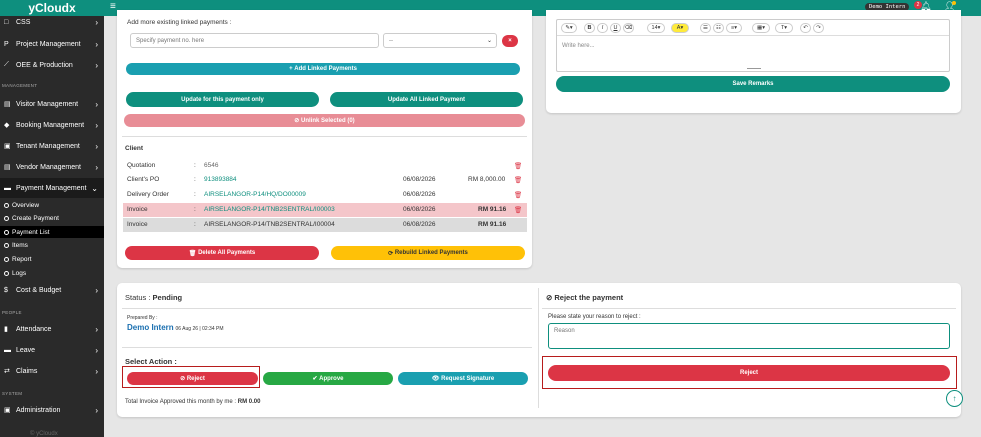 This screenshot has width=981, height=437. Describe the element at coordinates (569, 28) in the screenshot. I see `style-dropdown: ✎▾` at that location.